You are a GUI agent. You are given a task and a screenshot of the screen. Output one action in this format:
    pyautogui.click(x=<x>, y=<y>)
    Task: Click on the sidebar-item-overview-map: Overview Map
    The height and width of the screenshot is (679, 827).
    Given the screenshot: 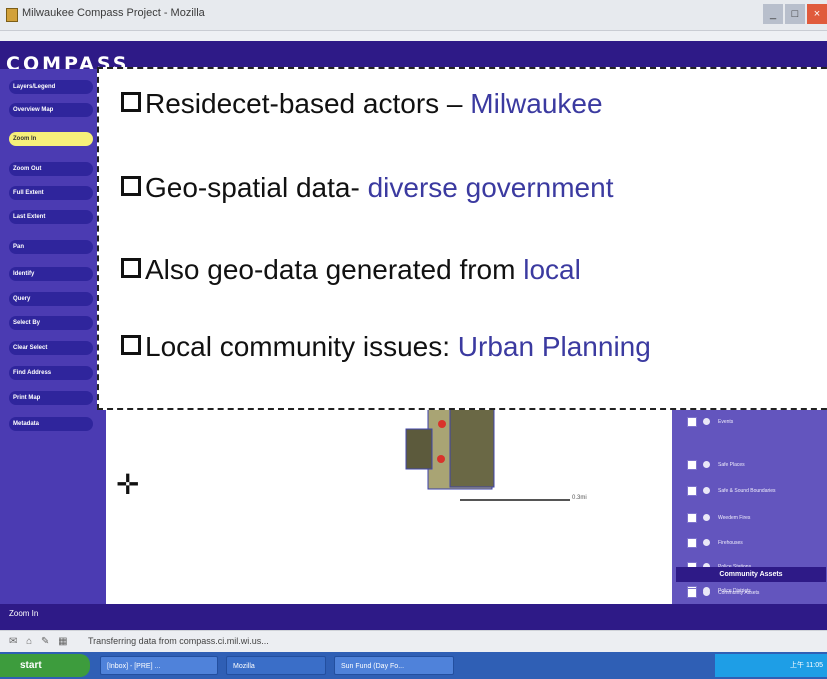 What is the action you would take?
    pyautogui.click(x=51, y=110)
    